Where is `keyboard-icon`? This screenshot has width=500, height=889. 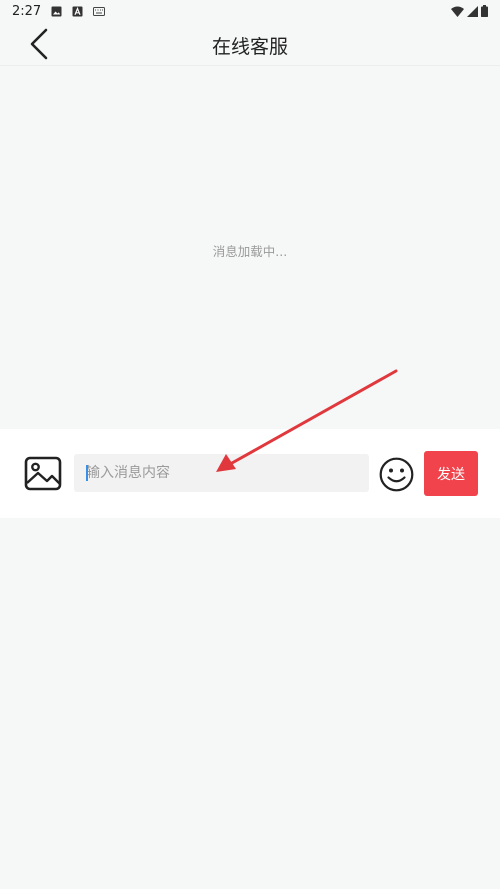 keyboard-icon is located at coordinates (99, 11).